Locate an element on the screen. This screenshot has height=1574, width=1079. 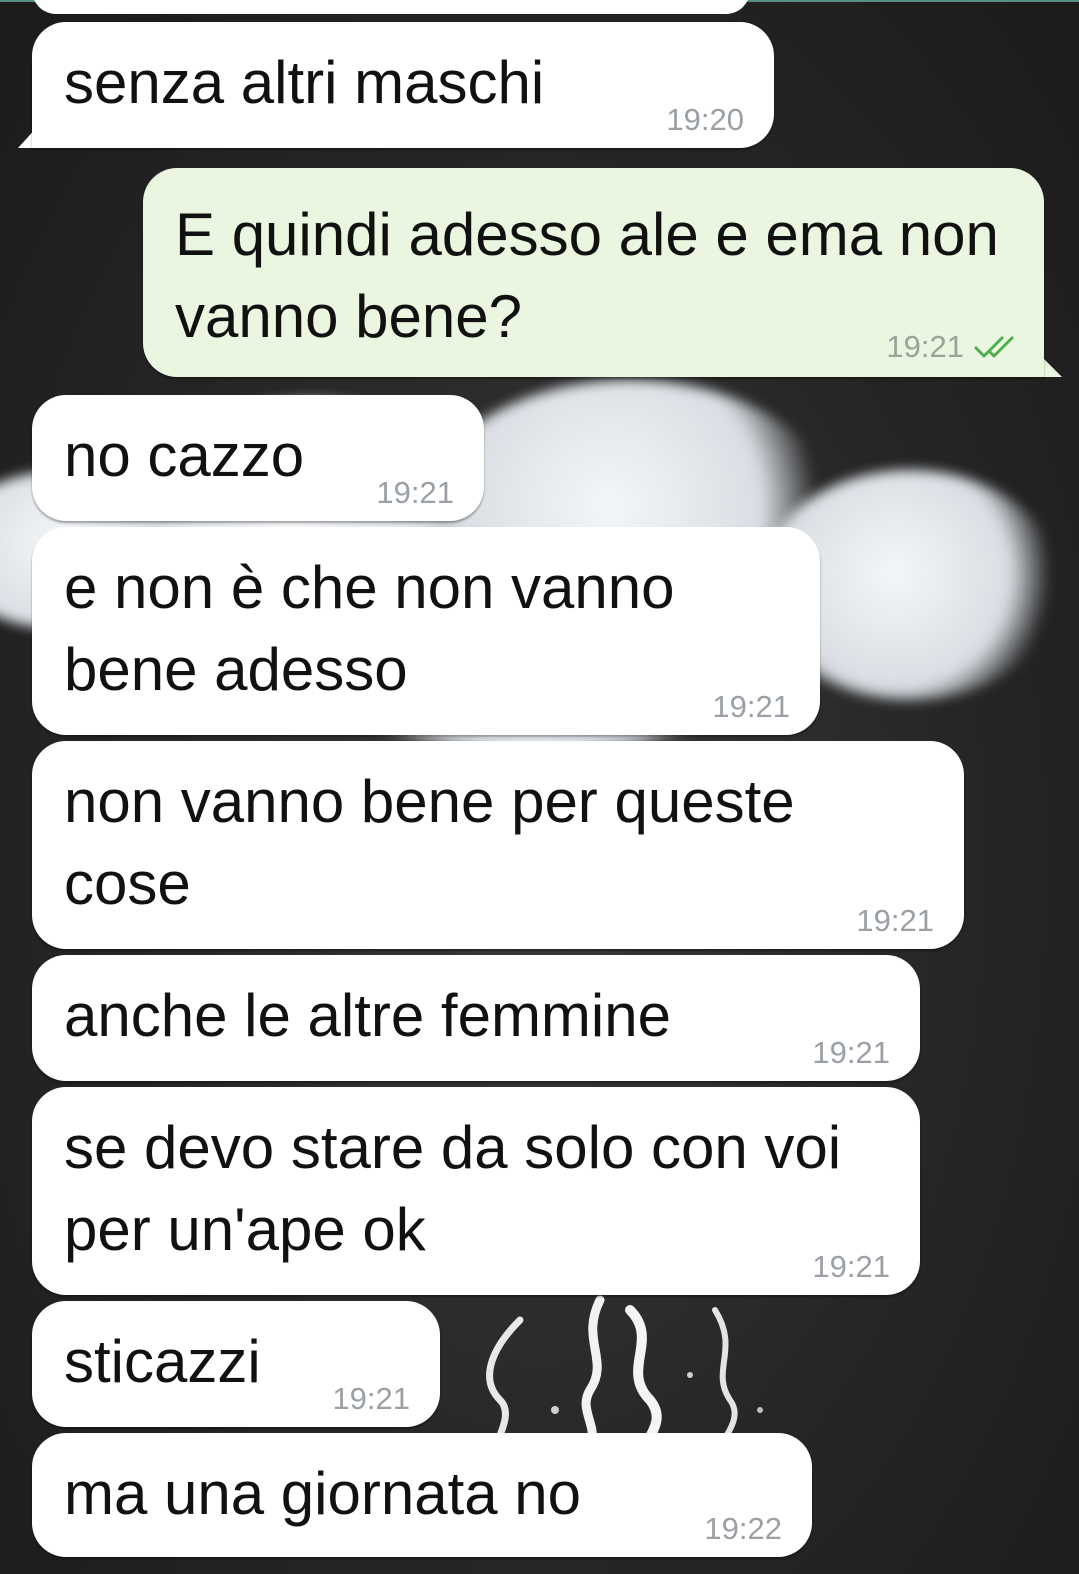
message-bubble-incoming: non vanno bene per queste cose 19:21 is located at coordinates (498, 845).